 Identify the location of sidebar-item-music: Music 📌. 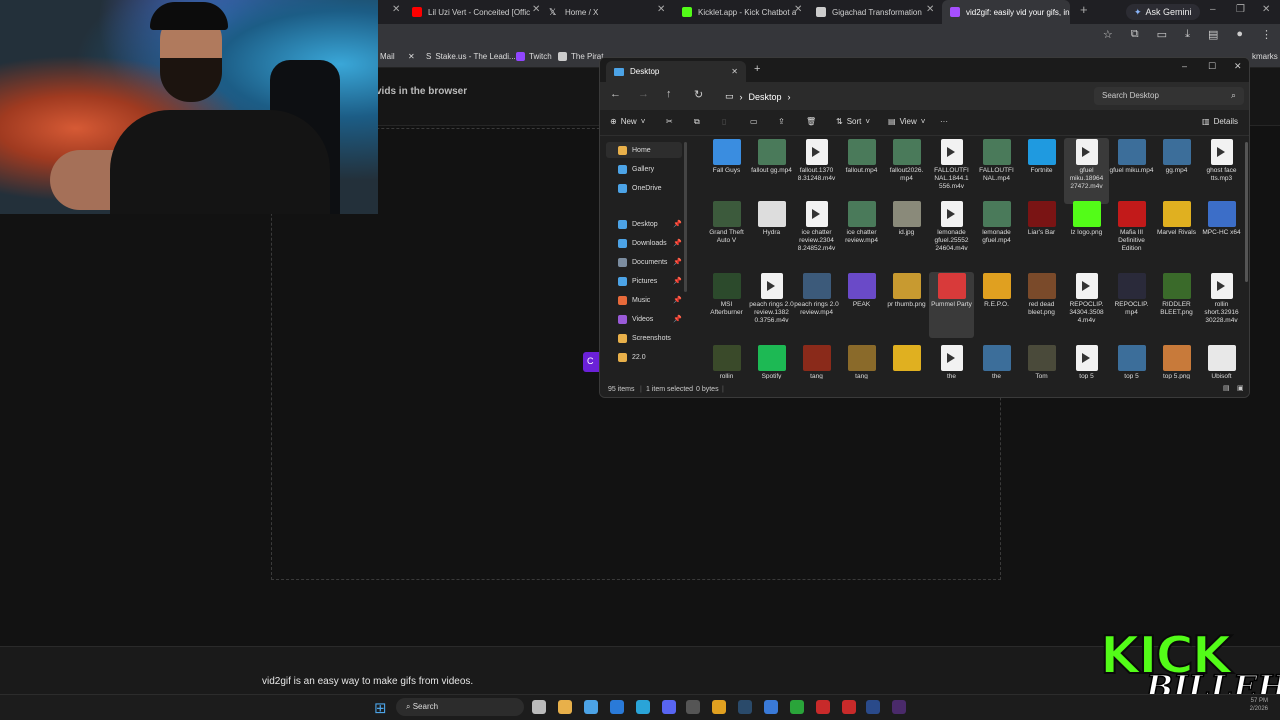
(644, 300).